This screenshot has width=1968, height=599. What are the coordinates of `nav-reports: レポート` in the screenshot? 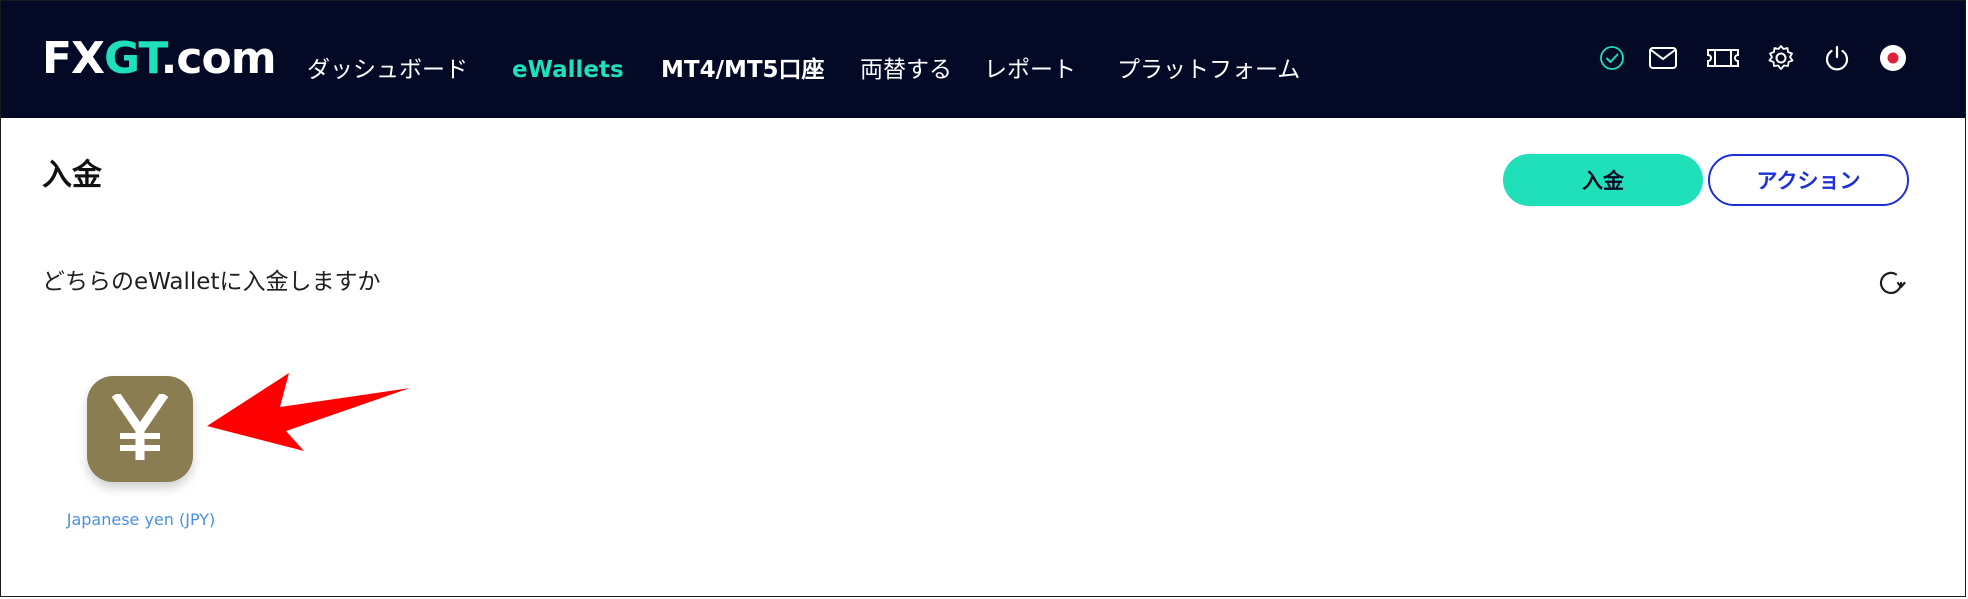 It's located at (1030, 70).